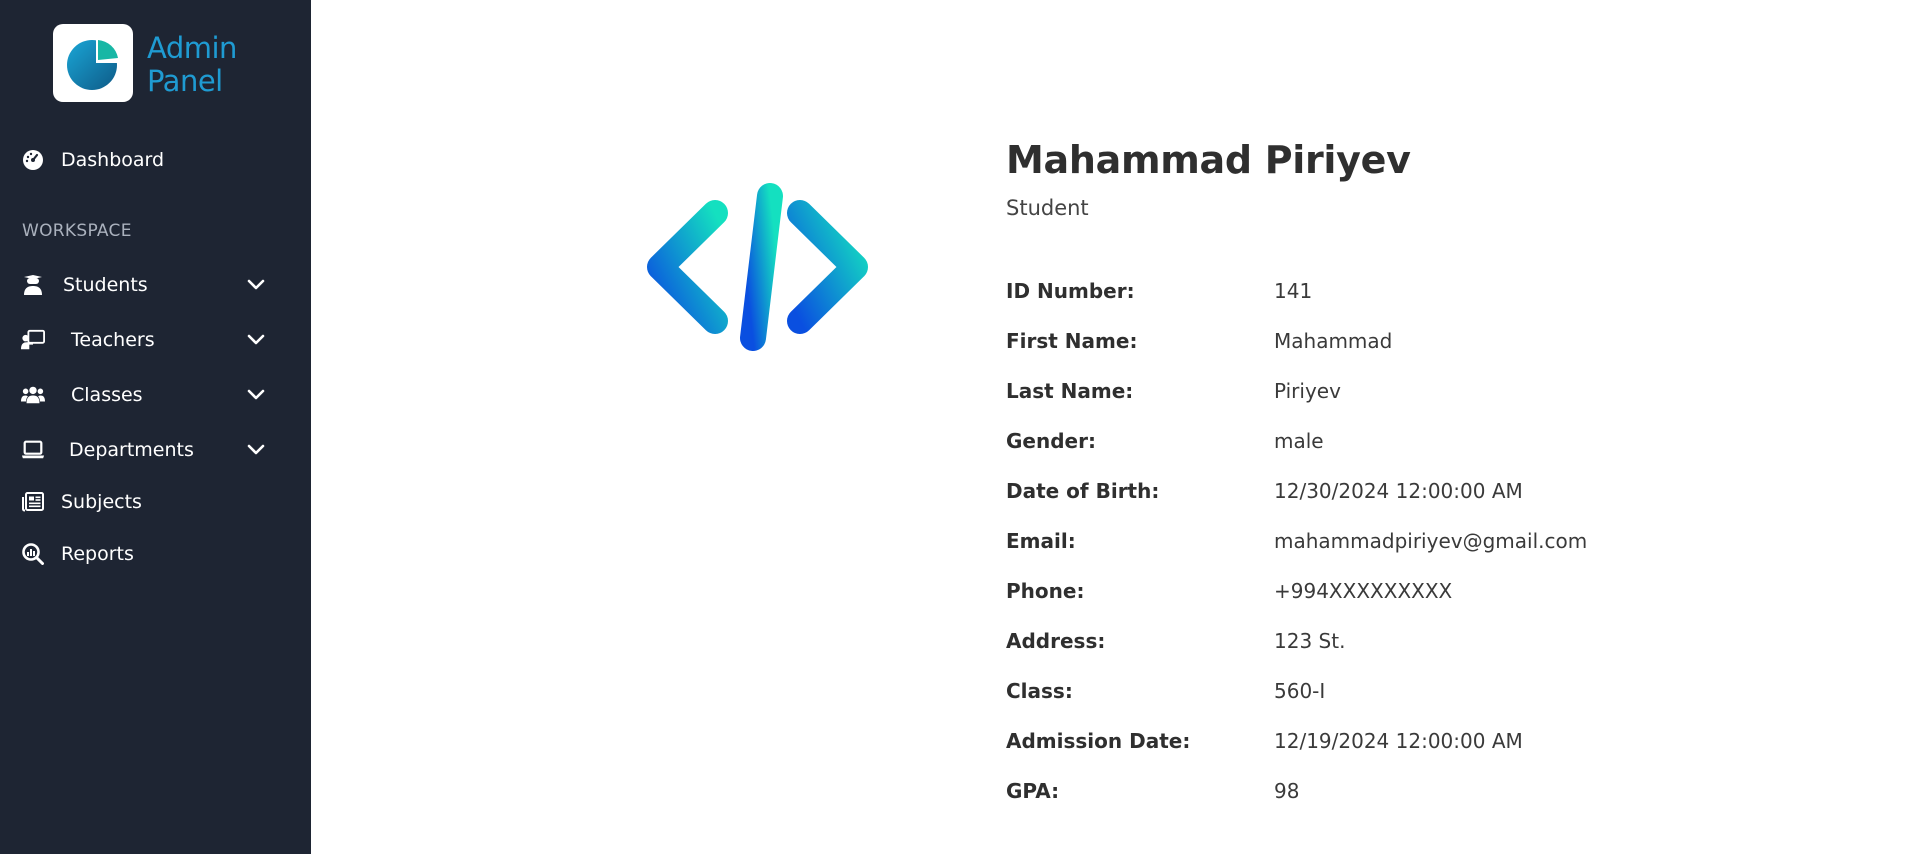  What do you see at coordinates (33, 395) in the screenshot?
I see `users-icon` at bounding box center [33, 395].